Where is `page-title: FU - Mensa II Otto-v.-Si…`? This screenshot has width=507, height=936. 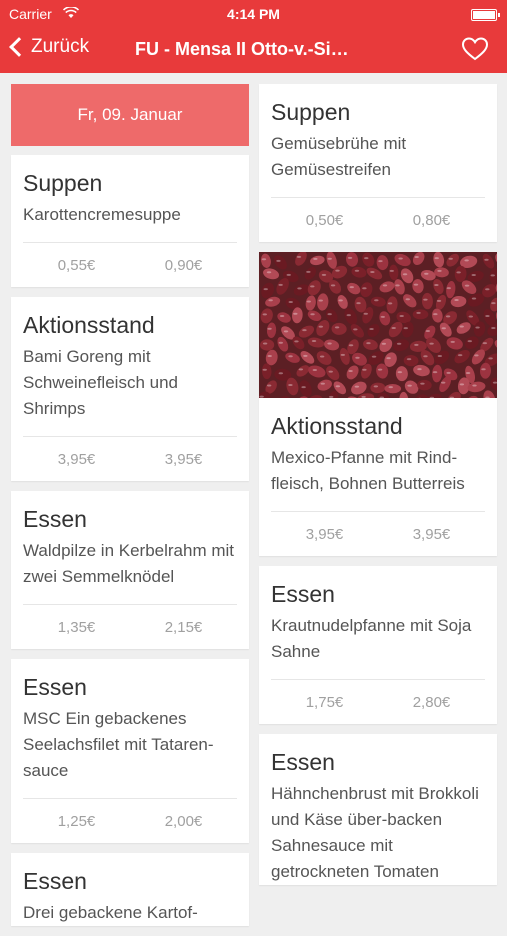
page-title: FU - Mensa II Otto-v.-Si… is located at coordinates (242, 49).